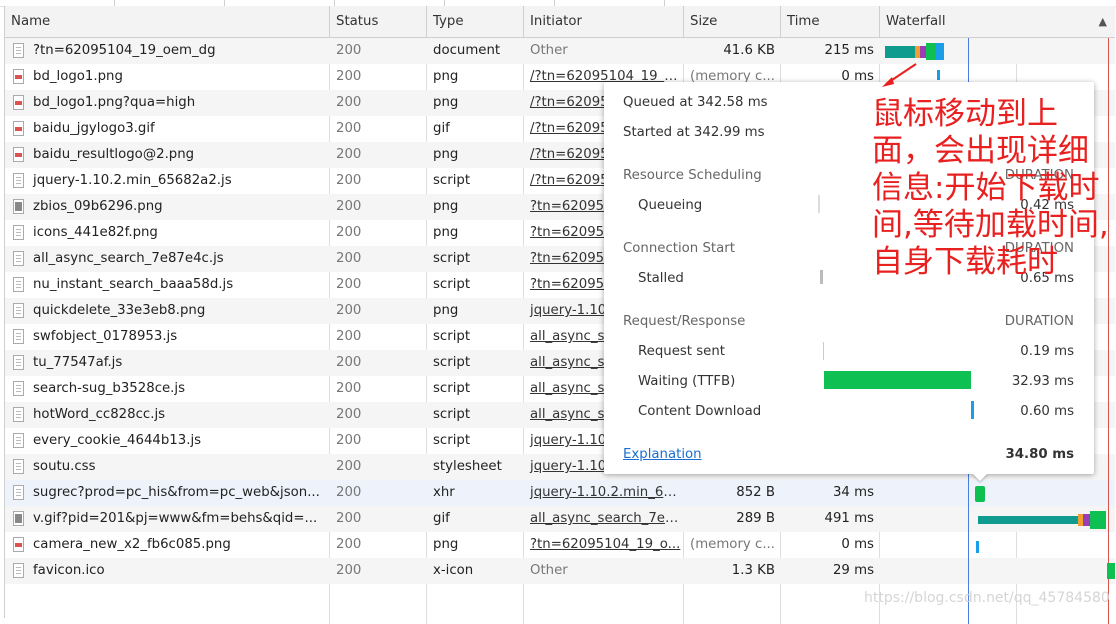 This screenshot has height=624, width=1116. Describe the element at coordinates (78, 362) in the screenshot. I see `request-name-text: tu_77547af.js` at that location.